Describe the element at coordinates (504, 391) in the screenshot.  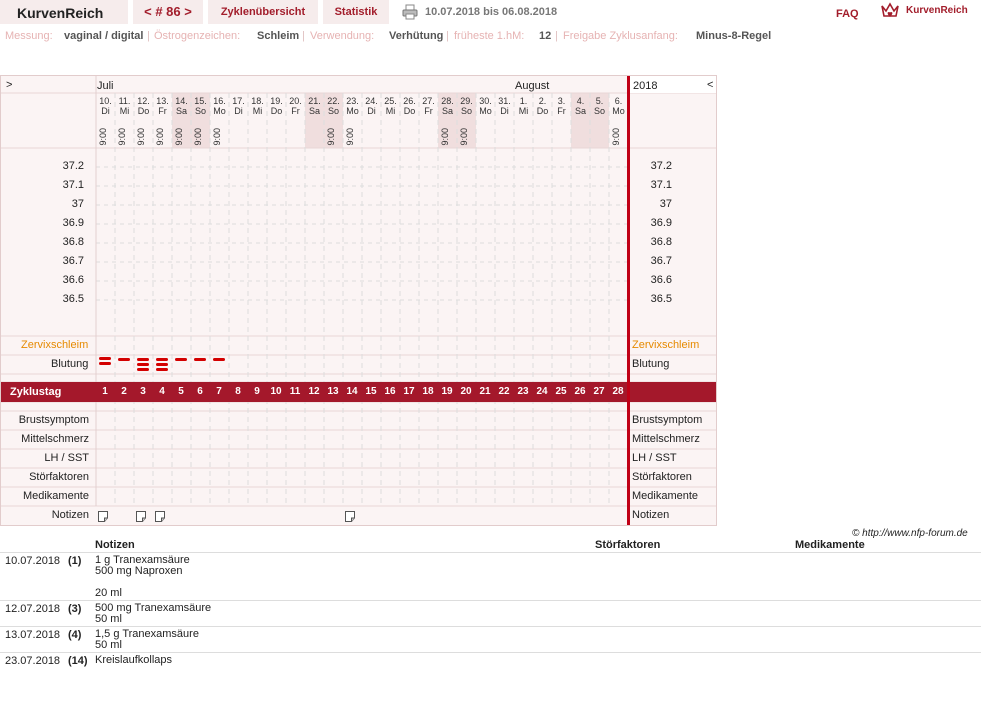
I see `cycle-day-number: 22` at that location.